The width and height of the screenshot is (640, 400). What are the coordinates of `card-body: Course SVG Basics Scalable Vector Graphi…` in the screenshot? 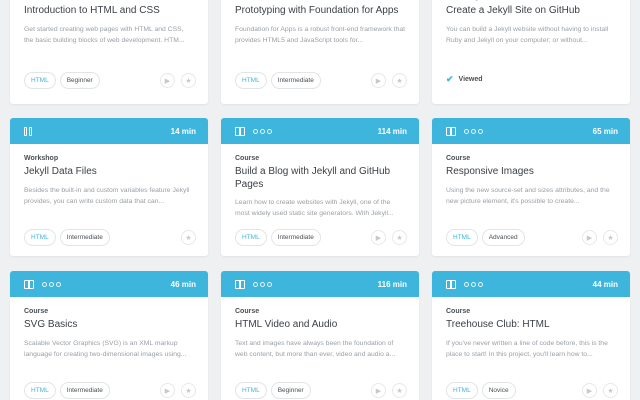 It's located at (109, 328).